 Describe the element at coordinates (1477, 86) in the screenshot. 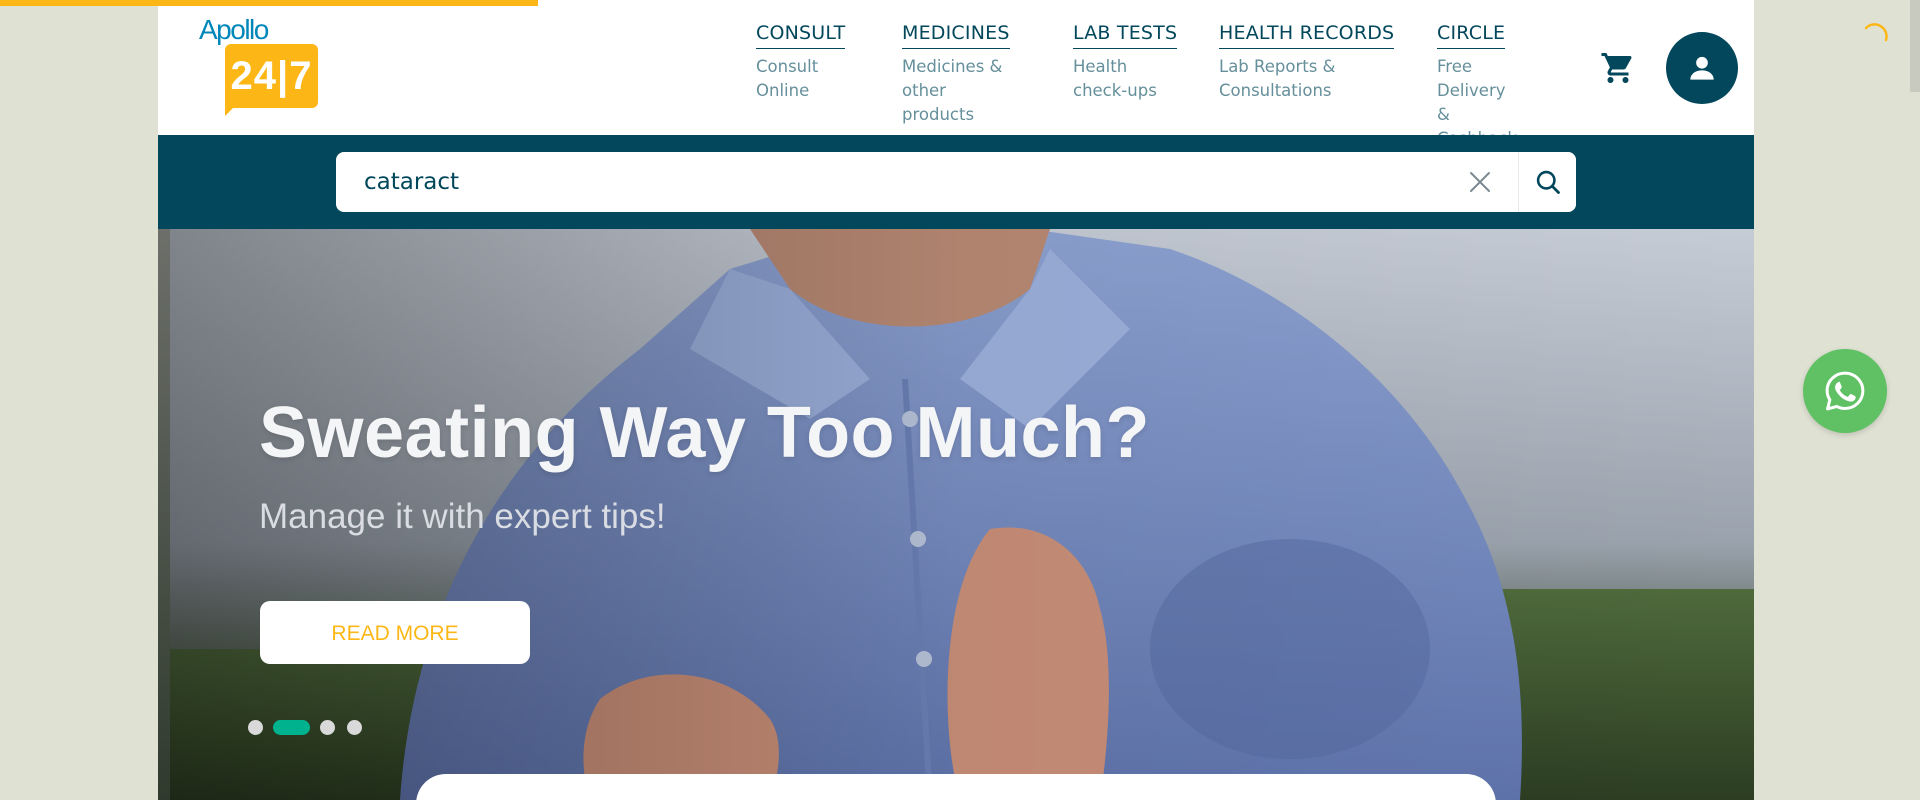

I see `nav-item-circle: CIRCLE Free Delivery & Cashback` at that location.